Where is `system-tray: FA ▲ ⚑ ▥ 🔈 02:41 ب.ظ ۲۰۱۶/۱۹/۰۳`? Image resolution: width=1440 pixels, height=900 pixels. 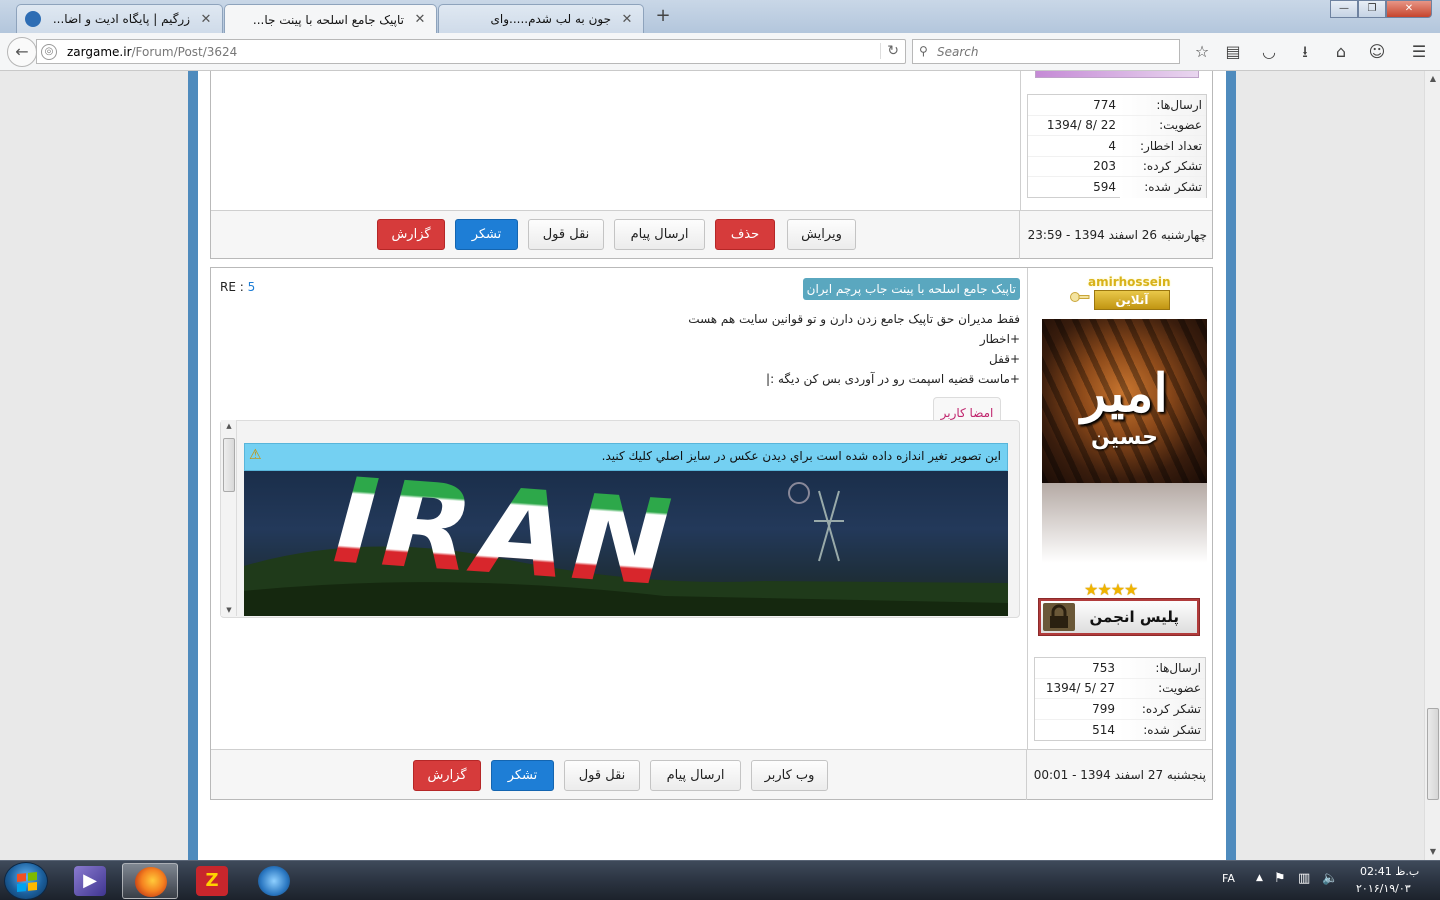
system-tray: FA ▲ ⚑ ▥ 🔈 02:41 ب.ظ ۲۰۱۶/۱۹/۰۳ is located at coordinates (1325, 880).